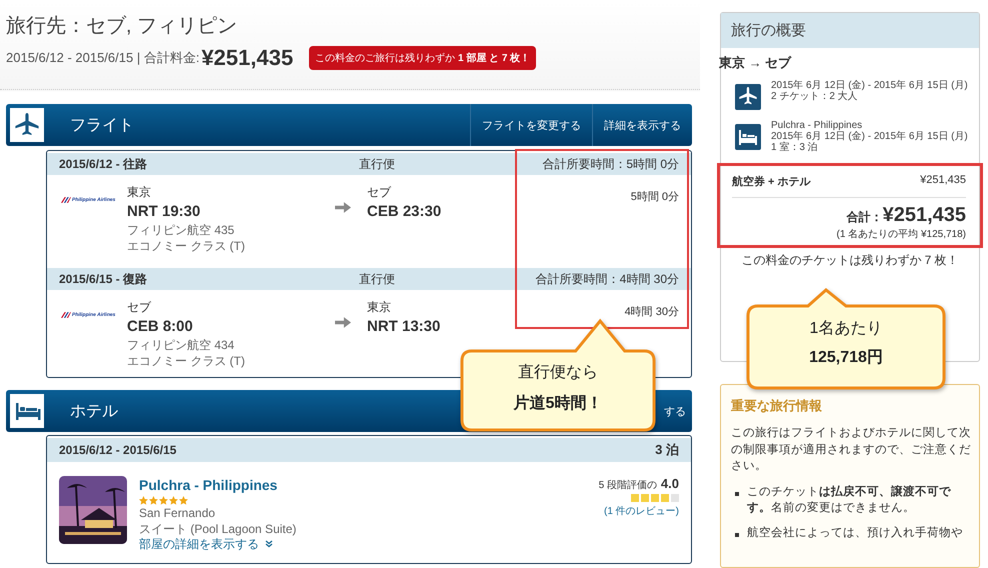 The height and width of the screenshot is (568, 988). I want to click on section-title: フライト, so click(102, 126).